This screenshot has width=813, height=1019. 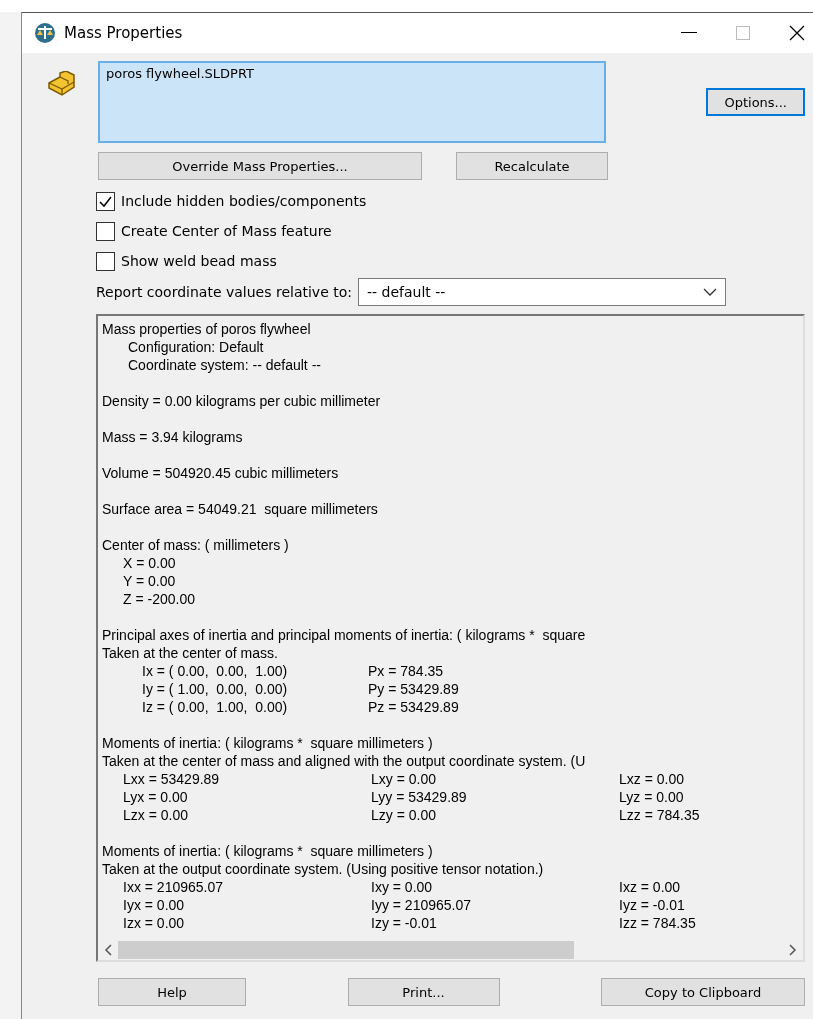 I want to click on result-value: Izx = 0.00, so click(x=154, y=923).